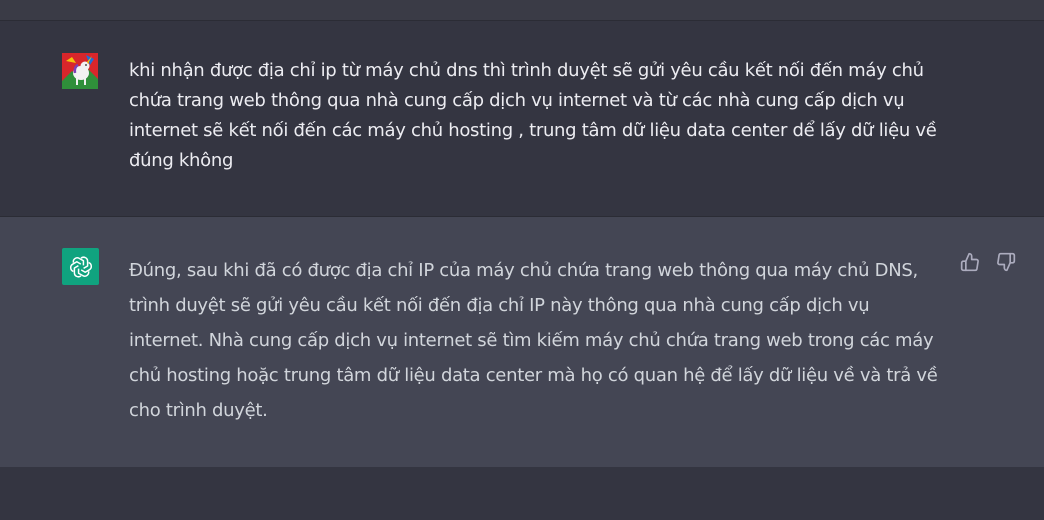 Image resolution: width=1044 pixels, height=520 pixels. I want to click on feedback-buttons, so click(988, 262).